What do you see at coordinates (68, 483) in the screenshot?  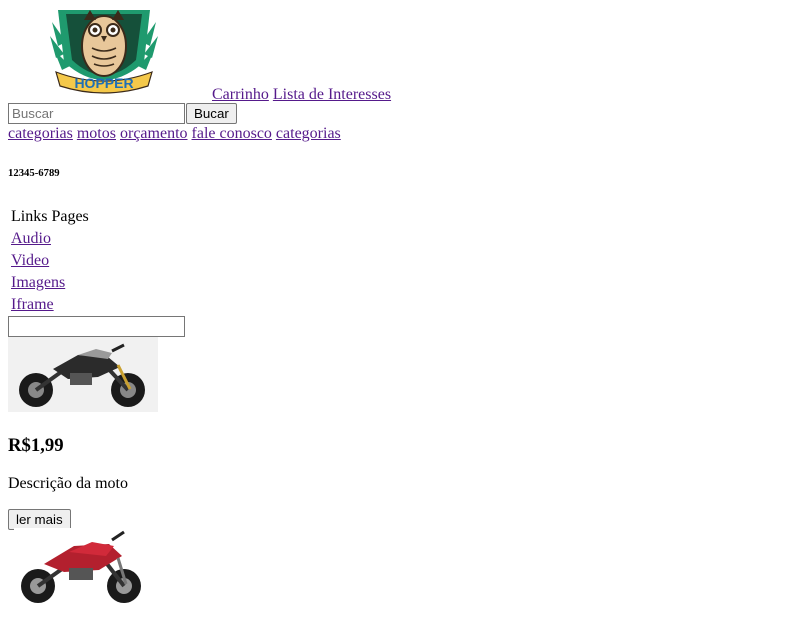 I see `product-description: Descrição da moto` at bounding box center [68, 483].